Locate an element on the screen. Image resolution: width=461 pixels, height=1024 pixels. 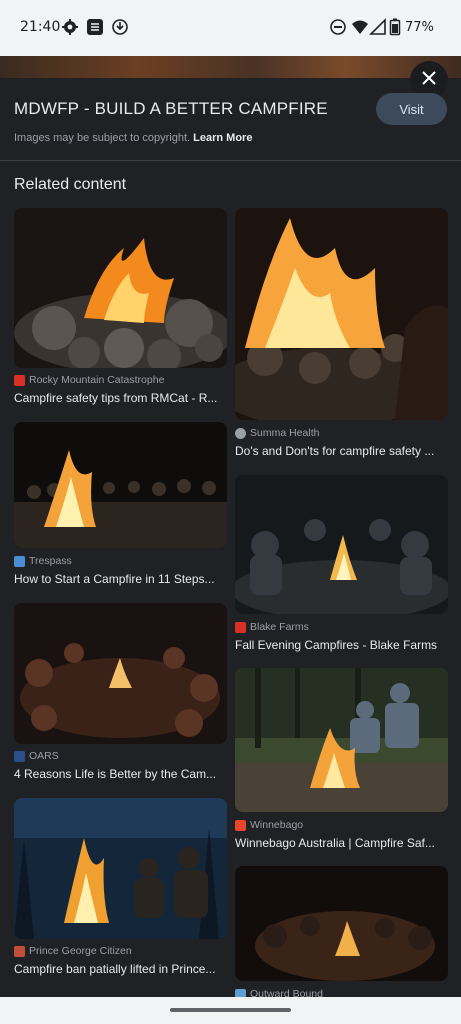
result-title: Fall Evening Campfires - Blake Farms is located at coordinates (341, 645).